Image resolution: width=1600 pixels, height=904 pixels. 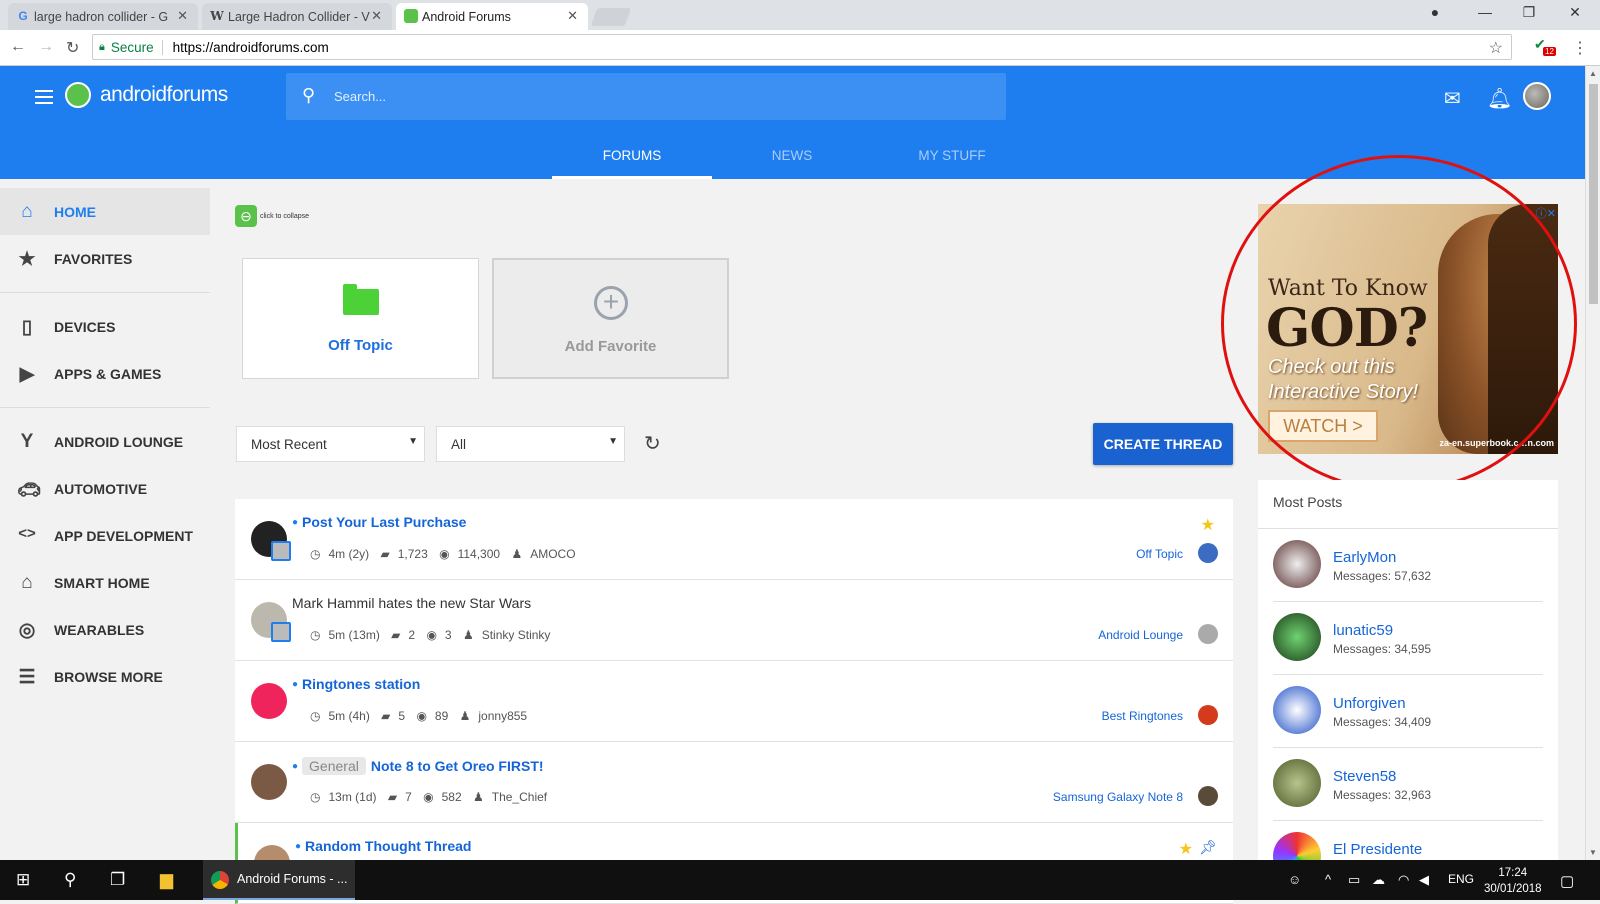 What do you see at coordinates (1142, 716) in the screenshot?
I see `thread-forum-link: Best Ringtones` at bounding box center [1142, 716].